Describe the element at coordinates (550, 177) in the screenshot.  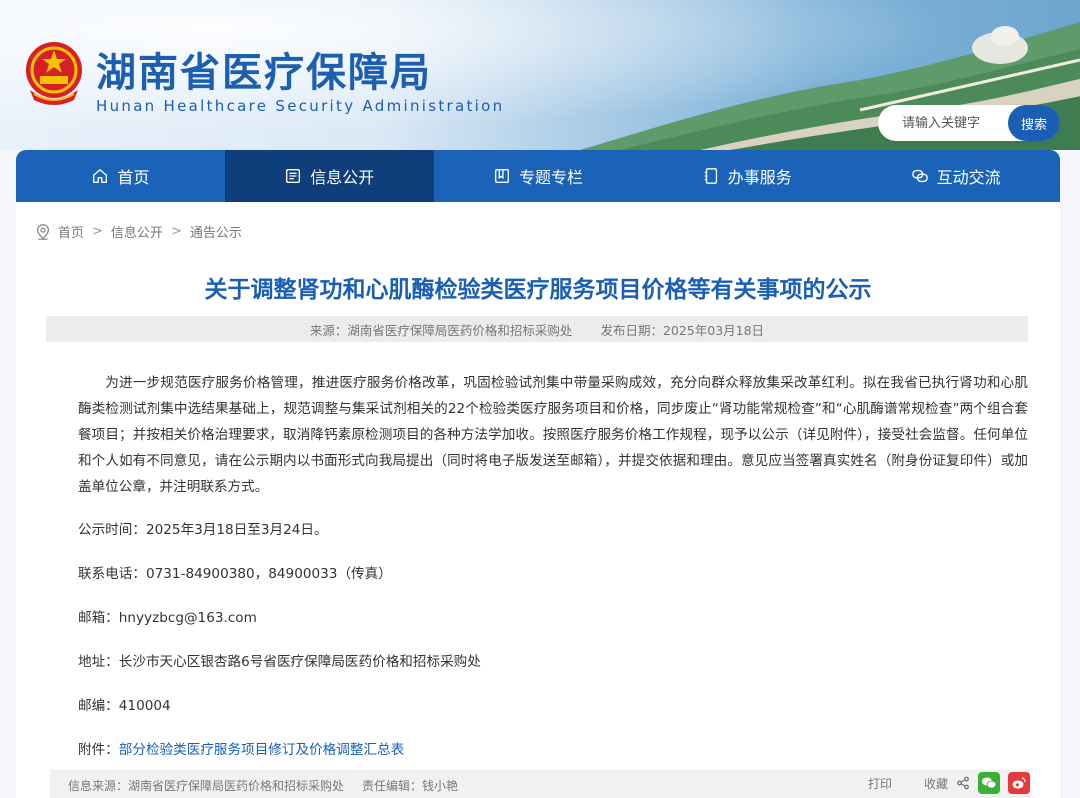
I see `nav-label: 专题专栏` at that location.